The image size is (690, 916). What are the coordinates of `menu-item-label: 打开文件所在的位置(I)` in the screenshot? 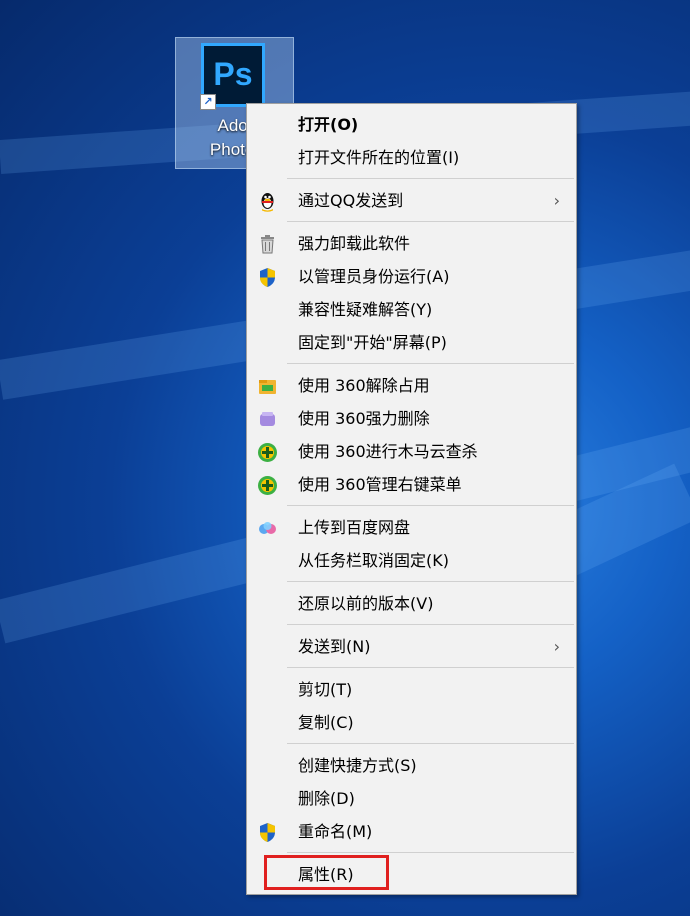 It's located at (379, 157).